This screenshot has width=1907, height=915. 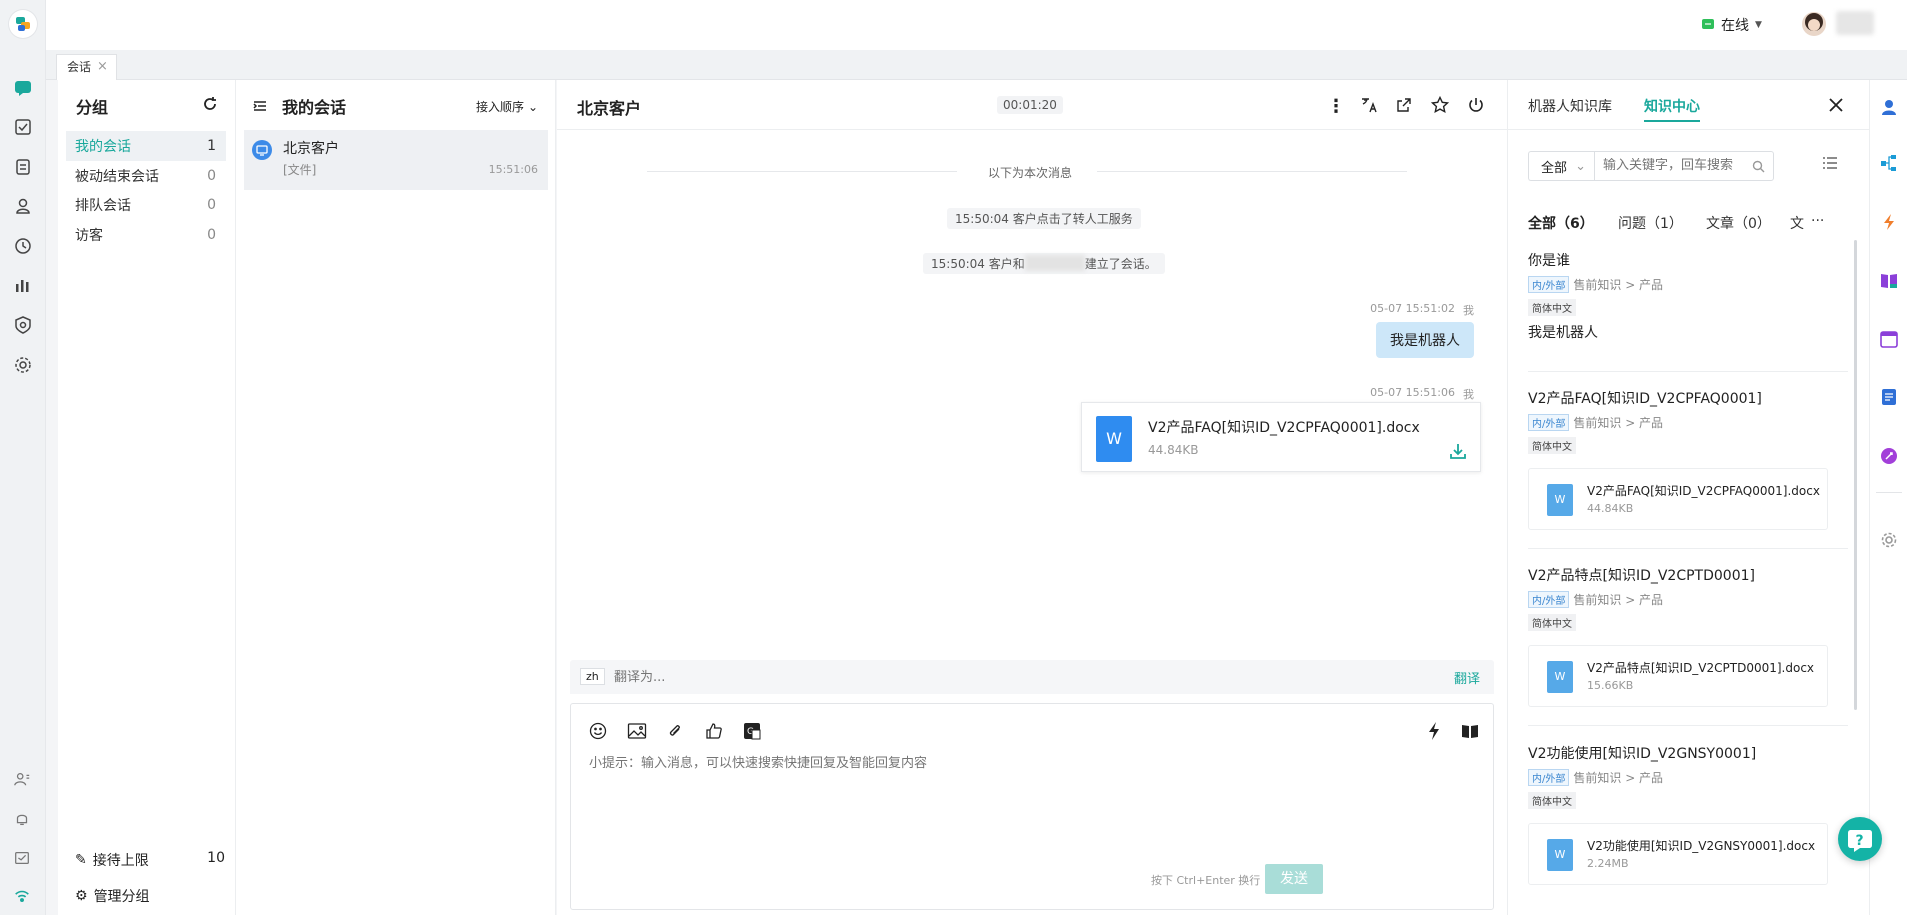 I want to click on manage-groups-button: ⚙ 管理分组, so click(x=112, y=896).